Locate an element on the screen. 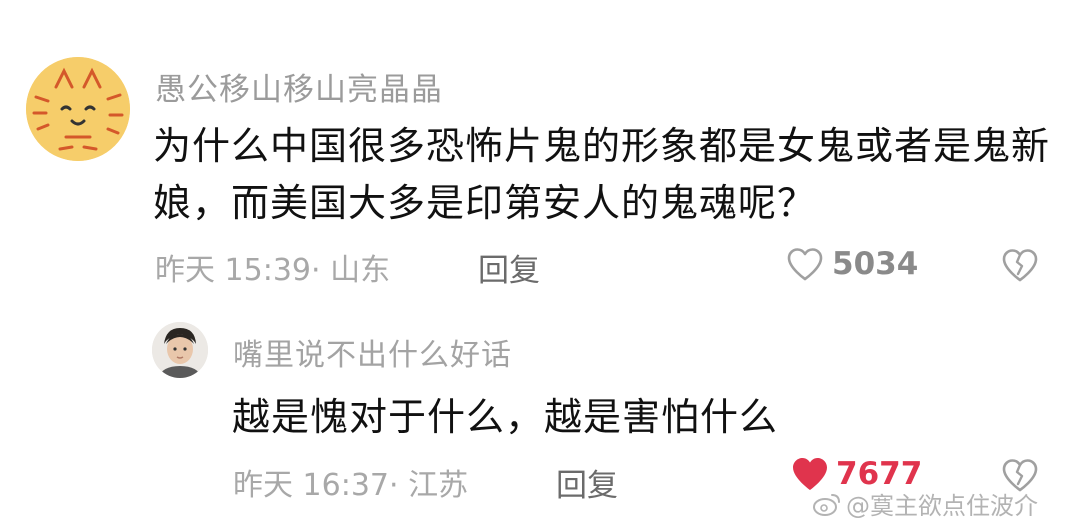 The width and height of the screenshot is (1080, 526). comment-username: 愚公移山移山亮晶晶 is located at coordinates (299, 86).